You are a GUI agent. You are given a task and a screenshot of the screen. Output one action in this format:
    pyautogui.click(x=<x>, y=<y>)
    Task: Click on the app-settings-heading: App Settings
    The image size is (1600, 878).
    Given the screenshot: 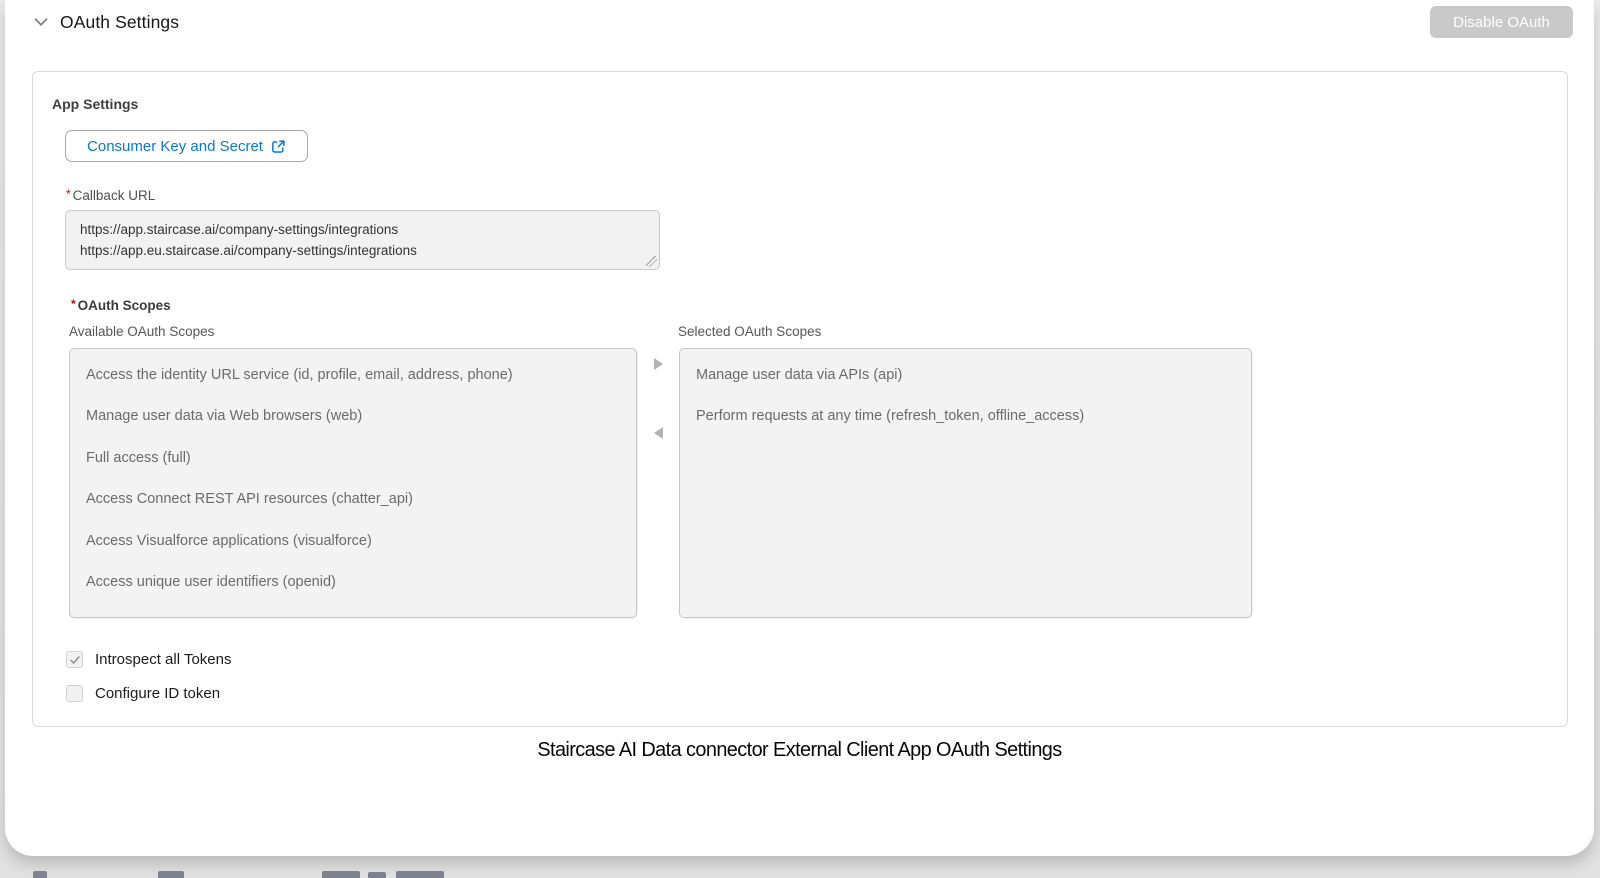 What is the action you would take?
    pyautogui.click(x=95, y=104)
    